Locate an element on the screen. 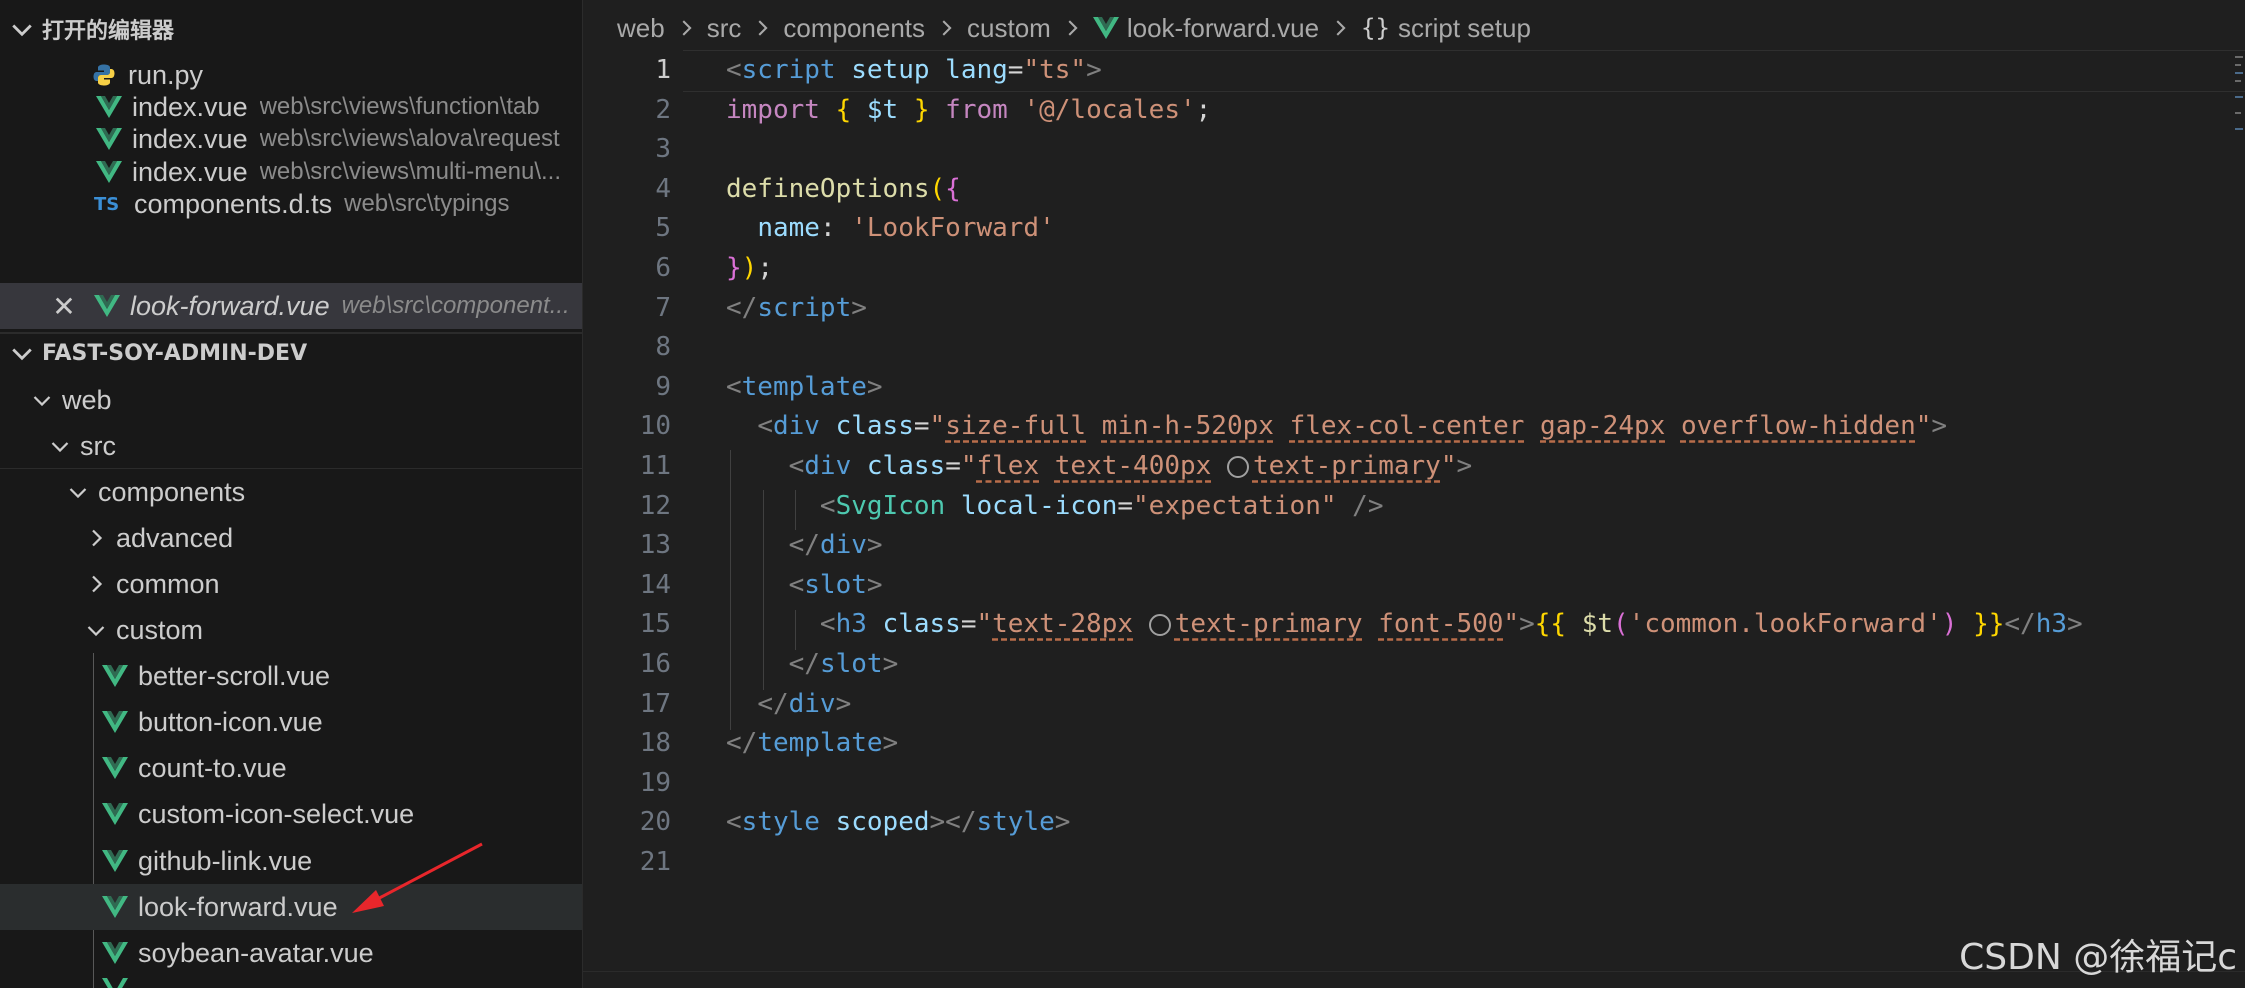  code-token: </ is located at coordinates (773, 703).